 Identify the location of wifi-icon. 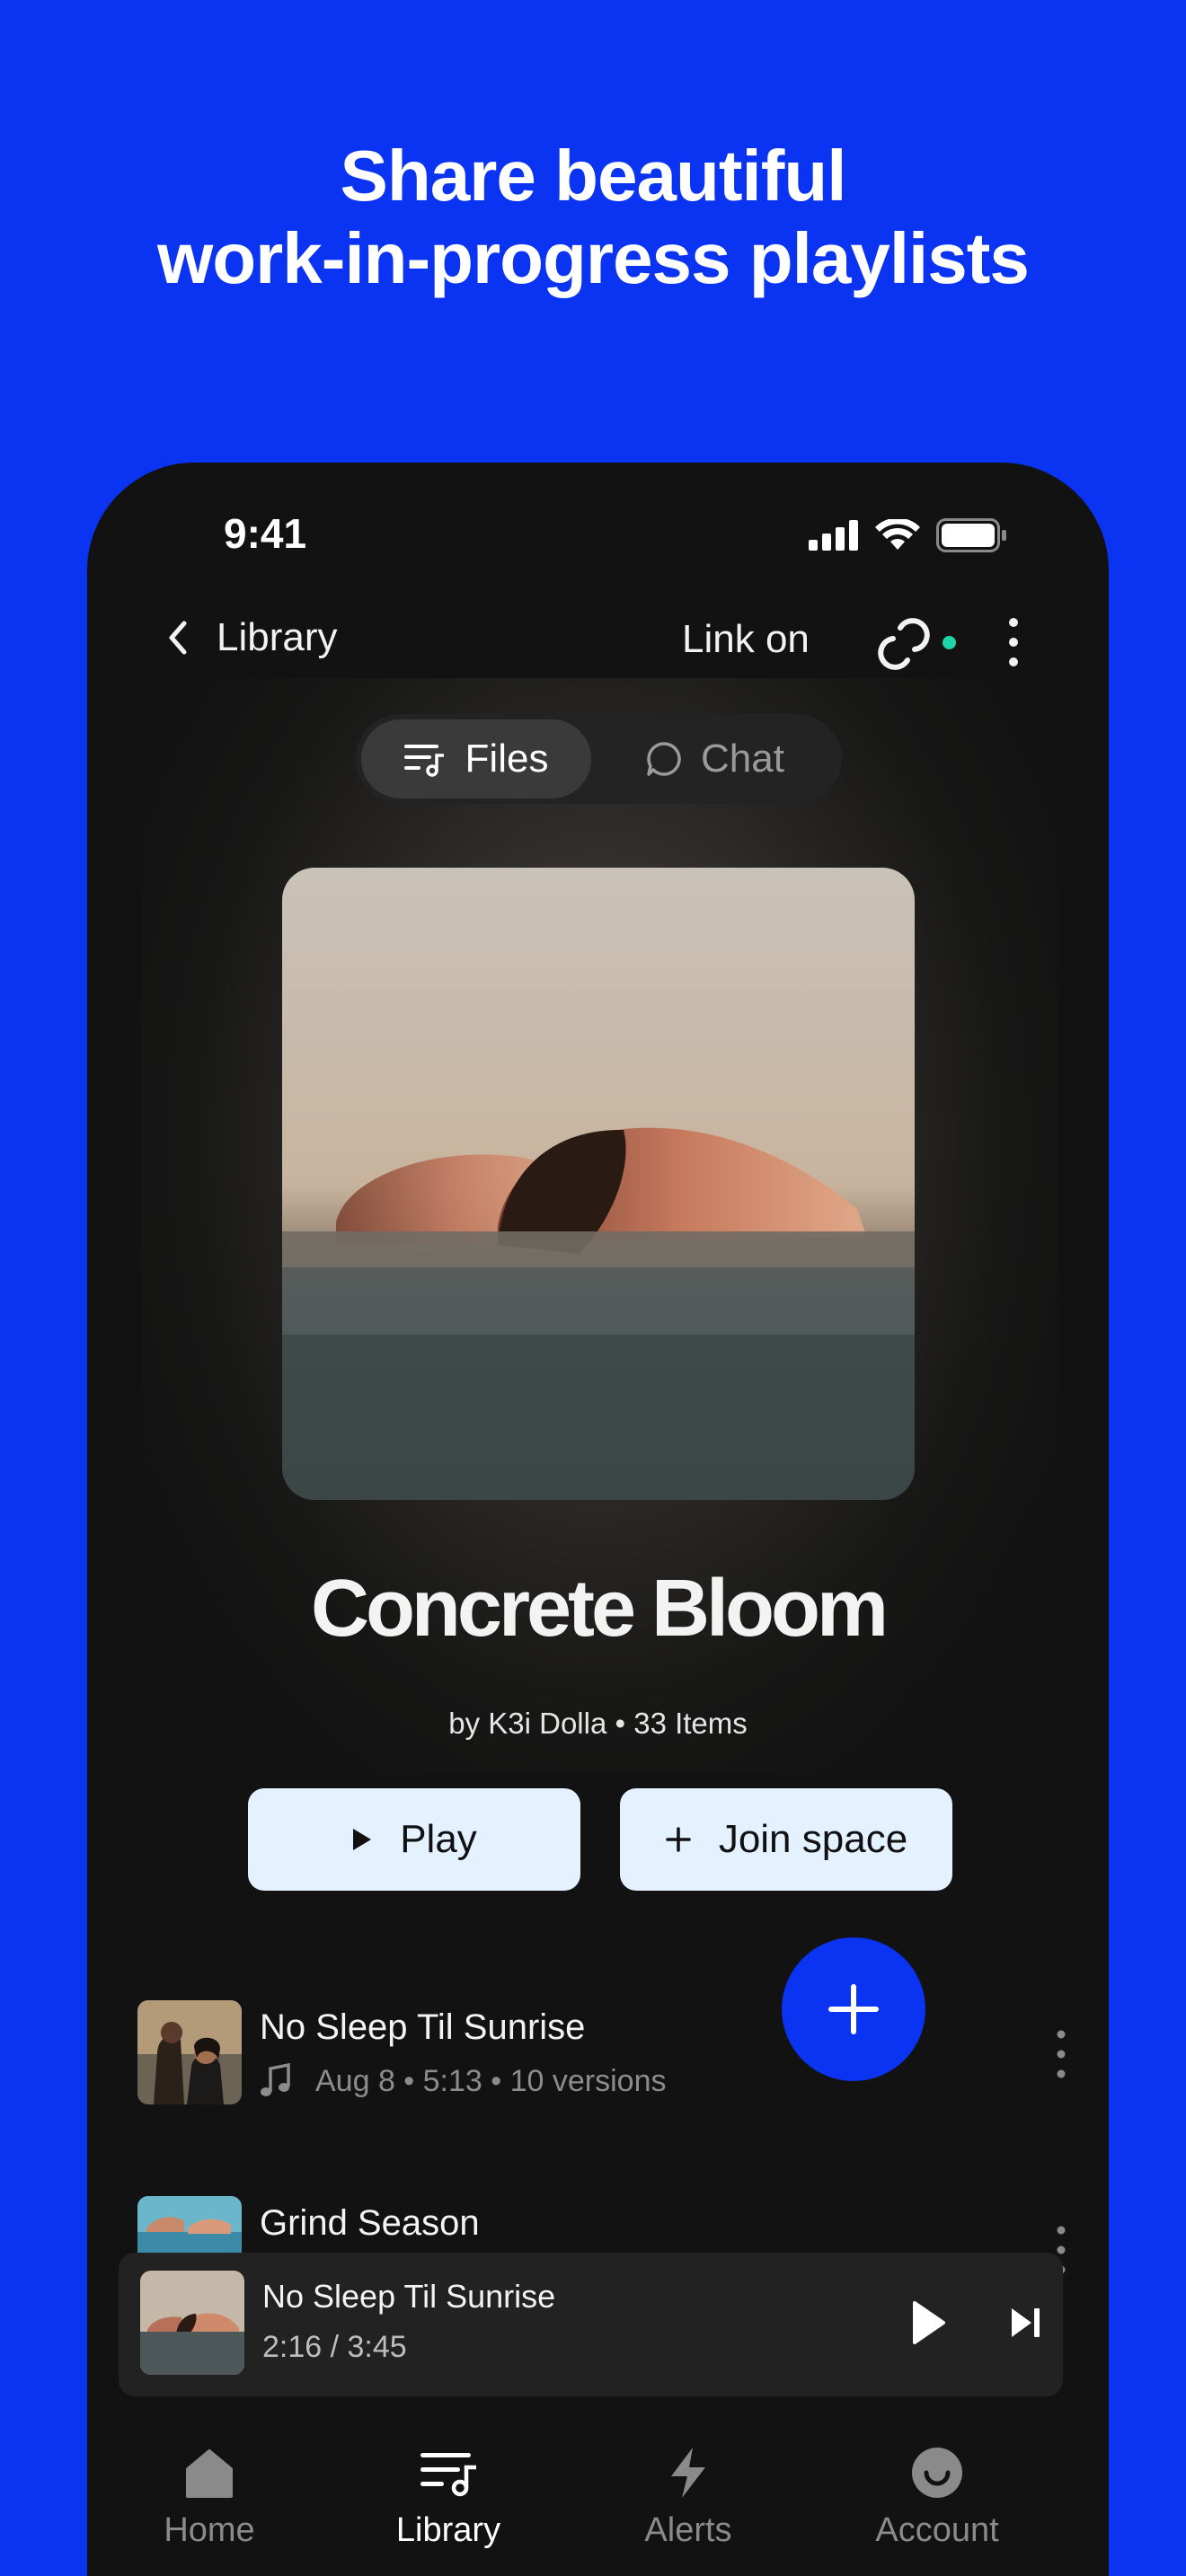
(897, 534).